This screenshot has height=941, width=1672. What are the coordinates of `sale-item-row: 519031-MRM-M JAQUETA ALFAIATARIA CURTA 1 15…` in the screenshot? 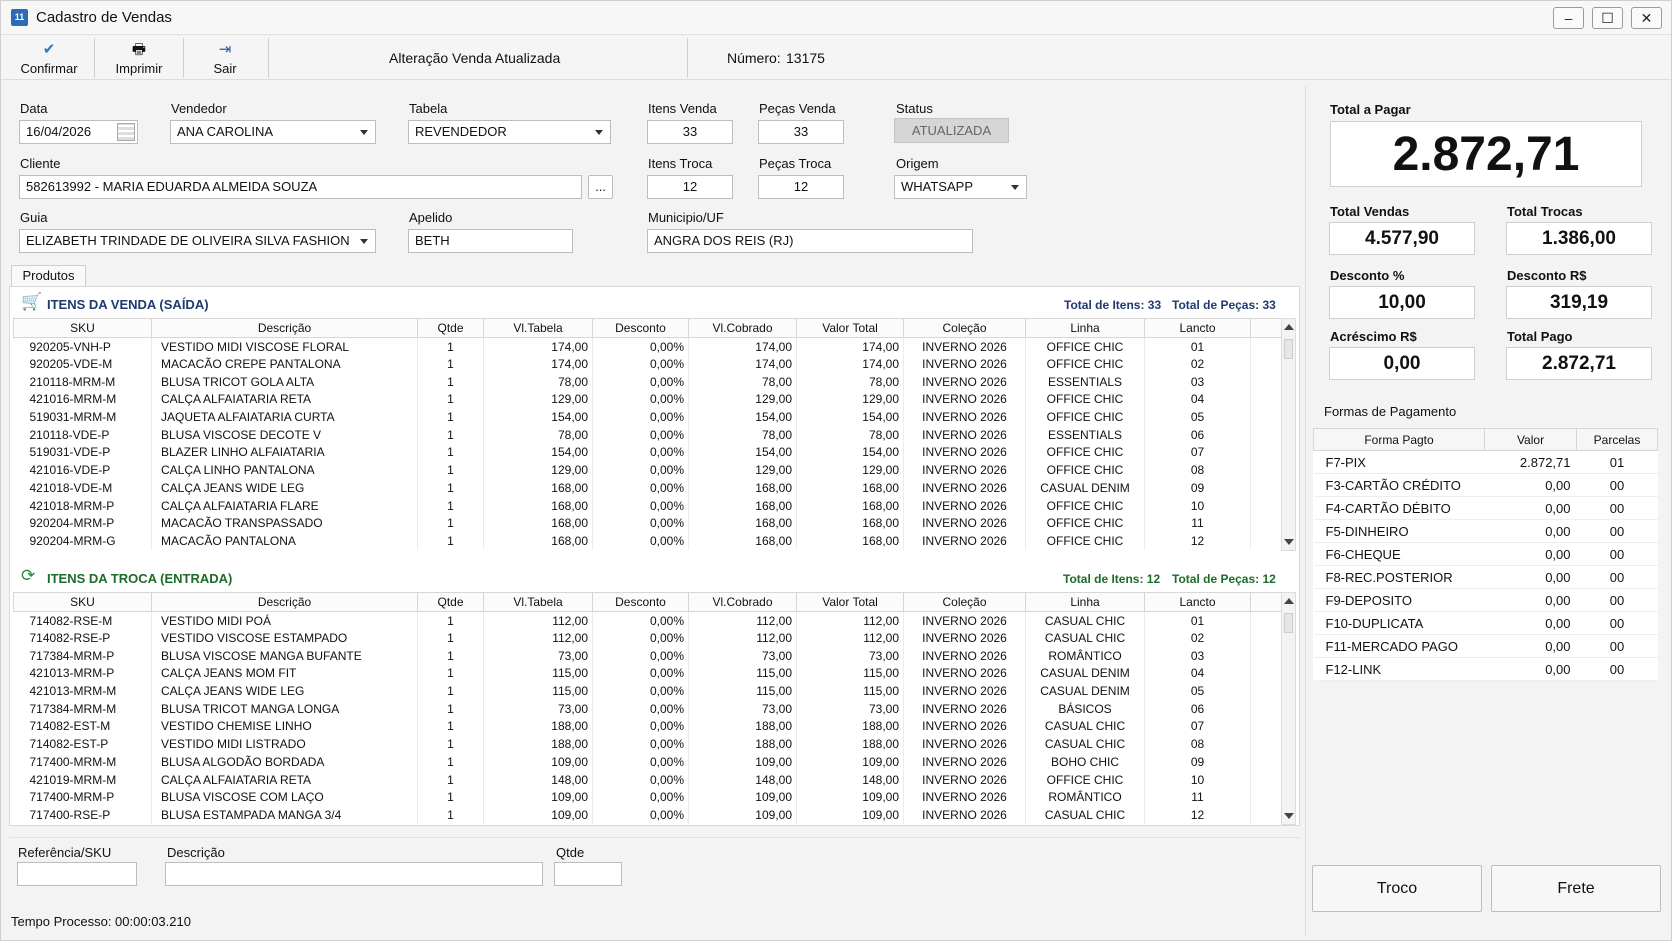 It's located at (647, 417).